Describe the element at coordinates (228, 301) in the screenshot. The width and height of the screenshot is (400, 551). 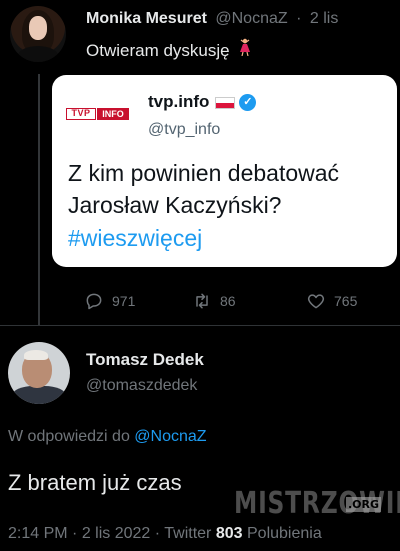
I see `retweet-count: 86` at that location.